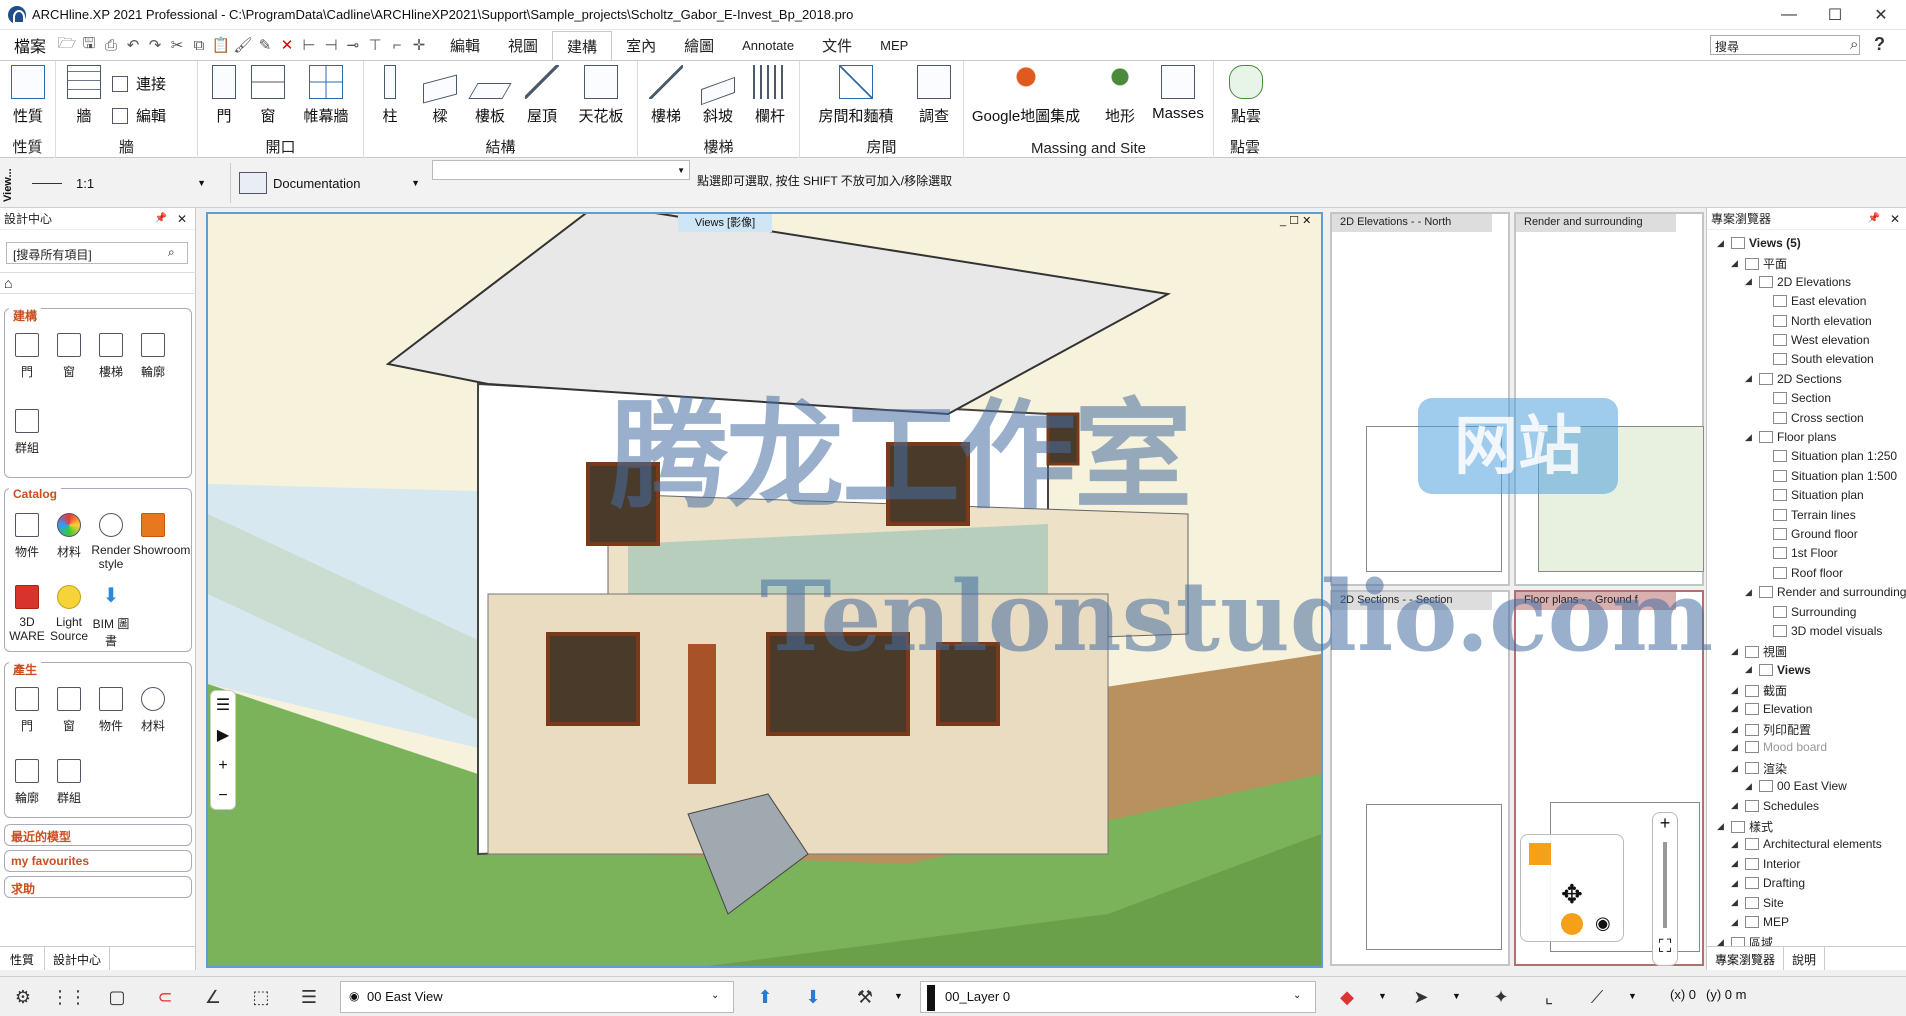 The width and height of the screenshot is (1906, 1016). What do you see at coordinates (111, 710) in the screenshot?
I see `dc-new-object: 物件` at bounding box center [111, 710].